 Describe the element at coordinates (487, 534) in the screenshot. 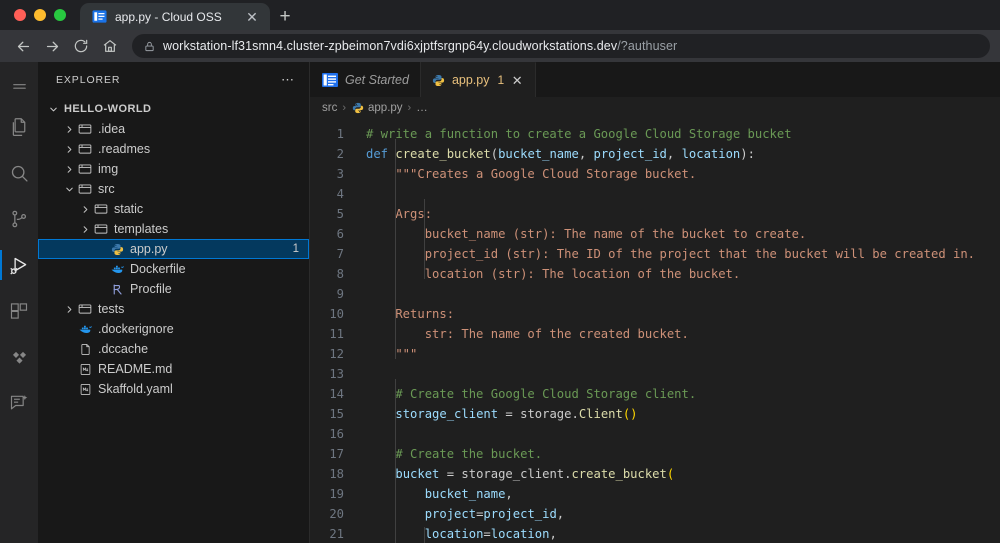

I see `code-token: =` at that location.